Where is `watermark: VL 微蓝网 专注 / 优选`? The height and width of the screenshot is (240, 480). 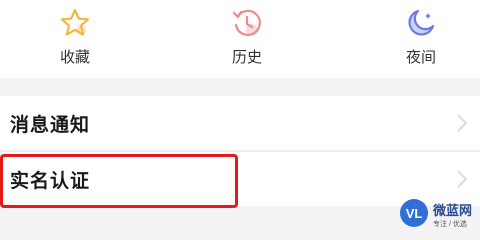
watermark: VL 微蓝网 专注 / 优选 is located at coordinates (439, 216).